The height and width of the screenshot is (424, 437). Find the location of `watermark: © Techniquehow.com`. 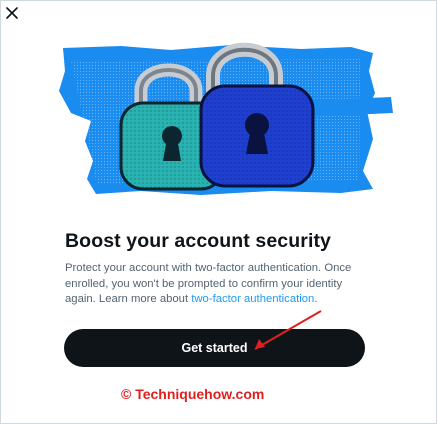

watermark: © Techniquehow.com is located at coordinates (193, 394).